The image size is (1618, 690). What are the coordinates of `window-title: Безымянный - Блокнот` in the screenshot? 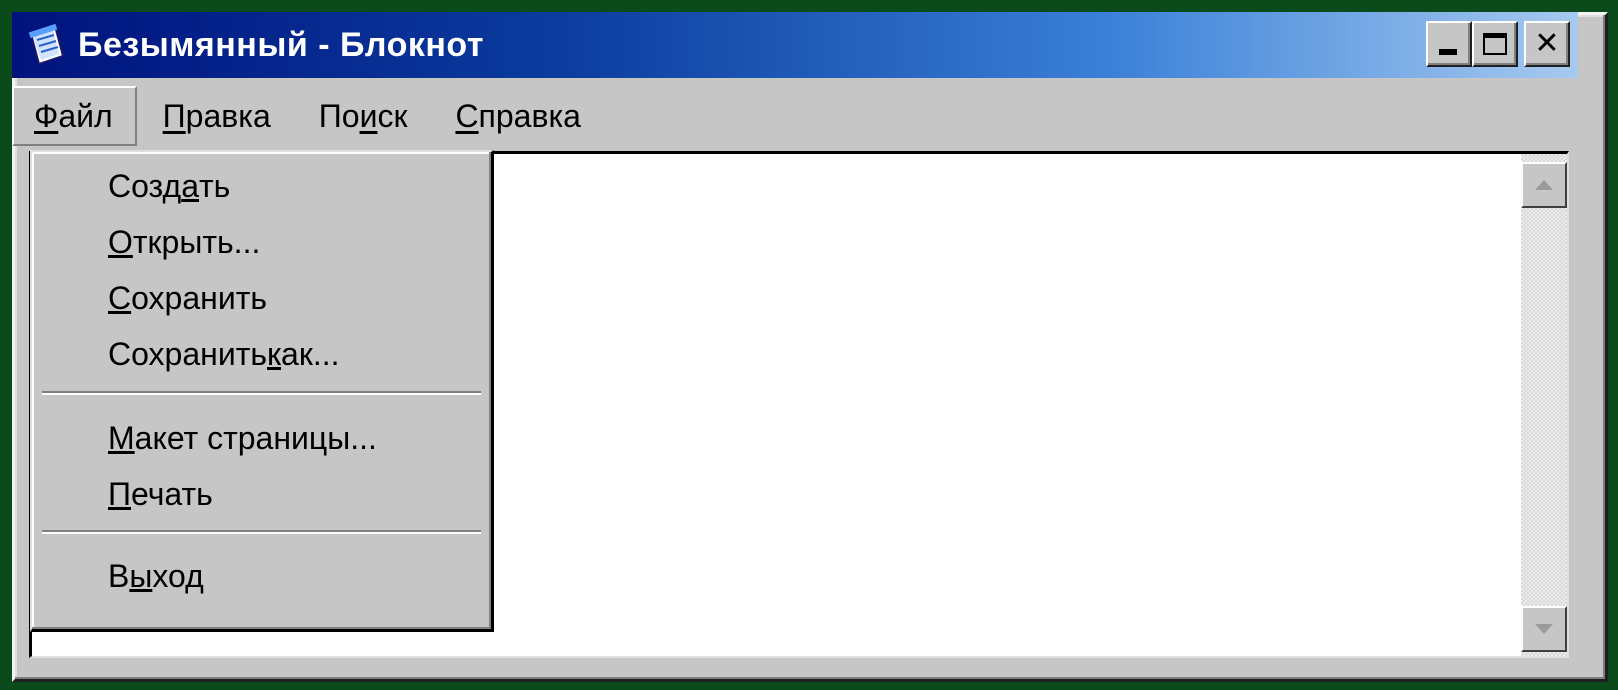 It's located at (281, 44).